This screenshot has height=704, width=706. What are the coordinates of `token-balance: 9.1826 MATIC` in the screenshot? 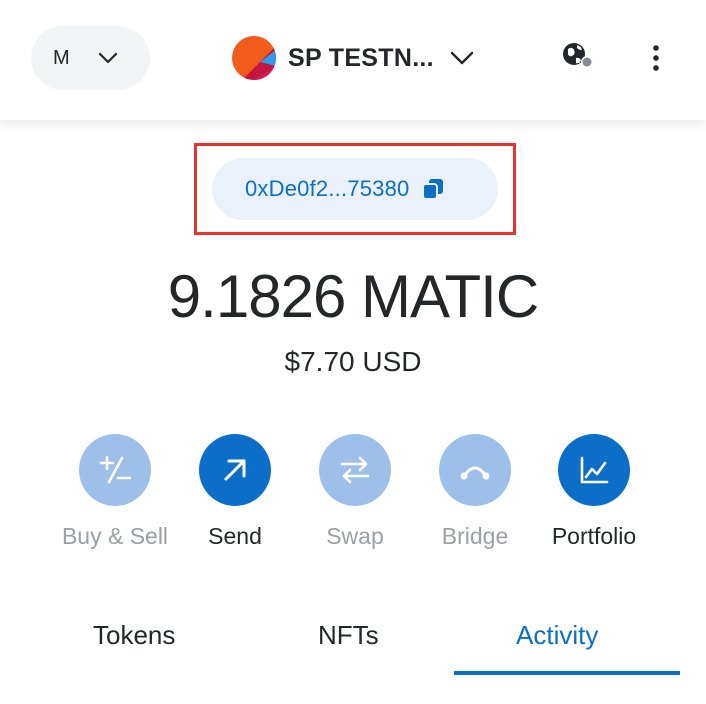 It's located at (353, 296).